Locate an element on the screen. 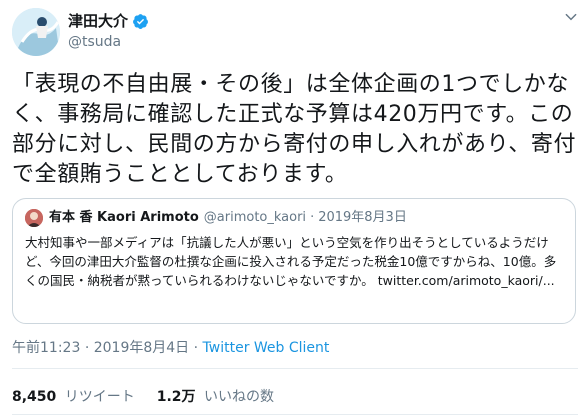 The height and width of the screenshot is (418, 588). likes-count: 1.2万 is located at coordinates (176, 397).